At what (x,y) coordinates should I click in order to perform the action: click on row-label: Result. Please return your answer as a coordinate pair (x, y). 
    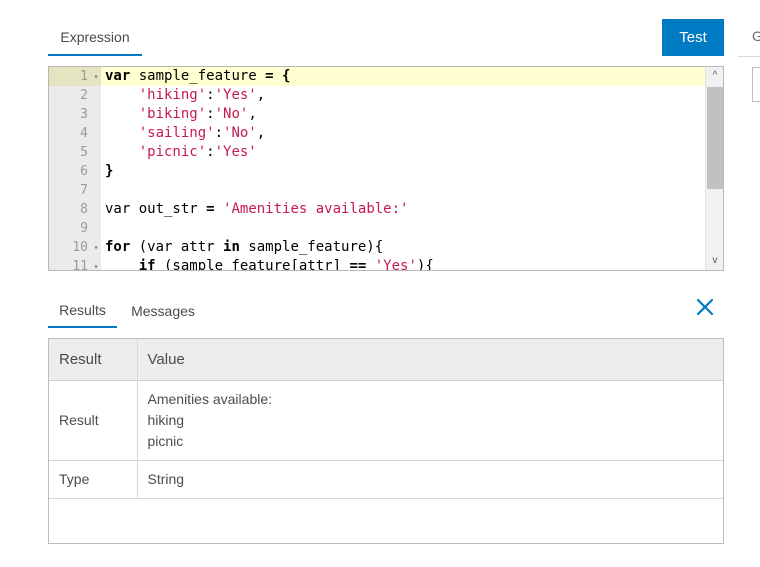
    Looking at the image, I should click on (93, 420).